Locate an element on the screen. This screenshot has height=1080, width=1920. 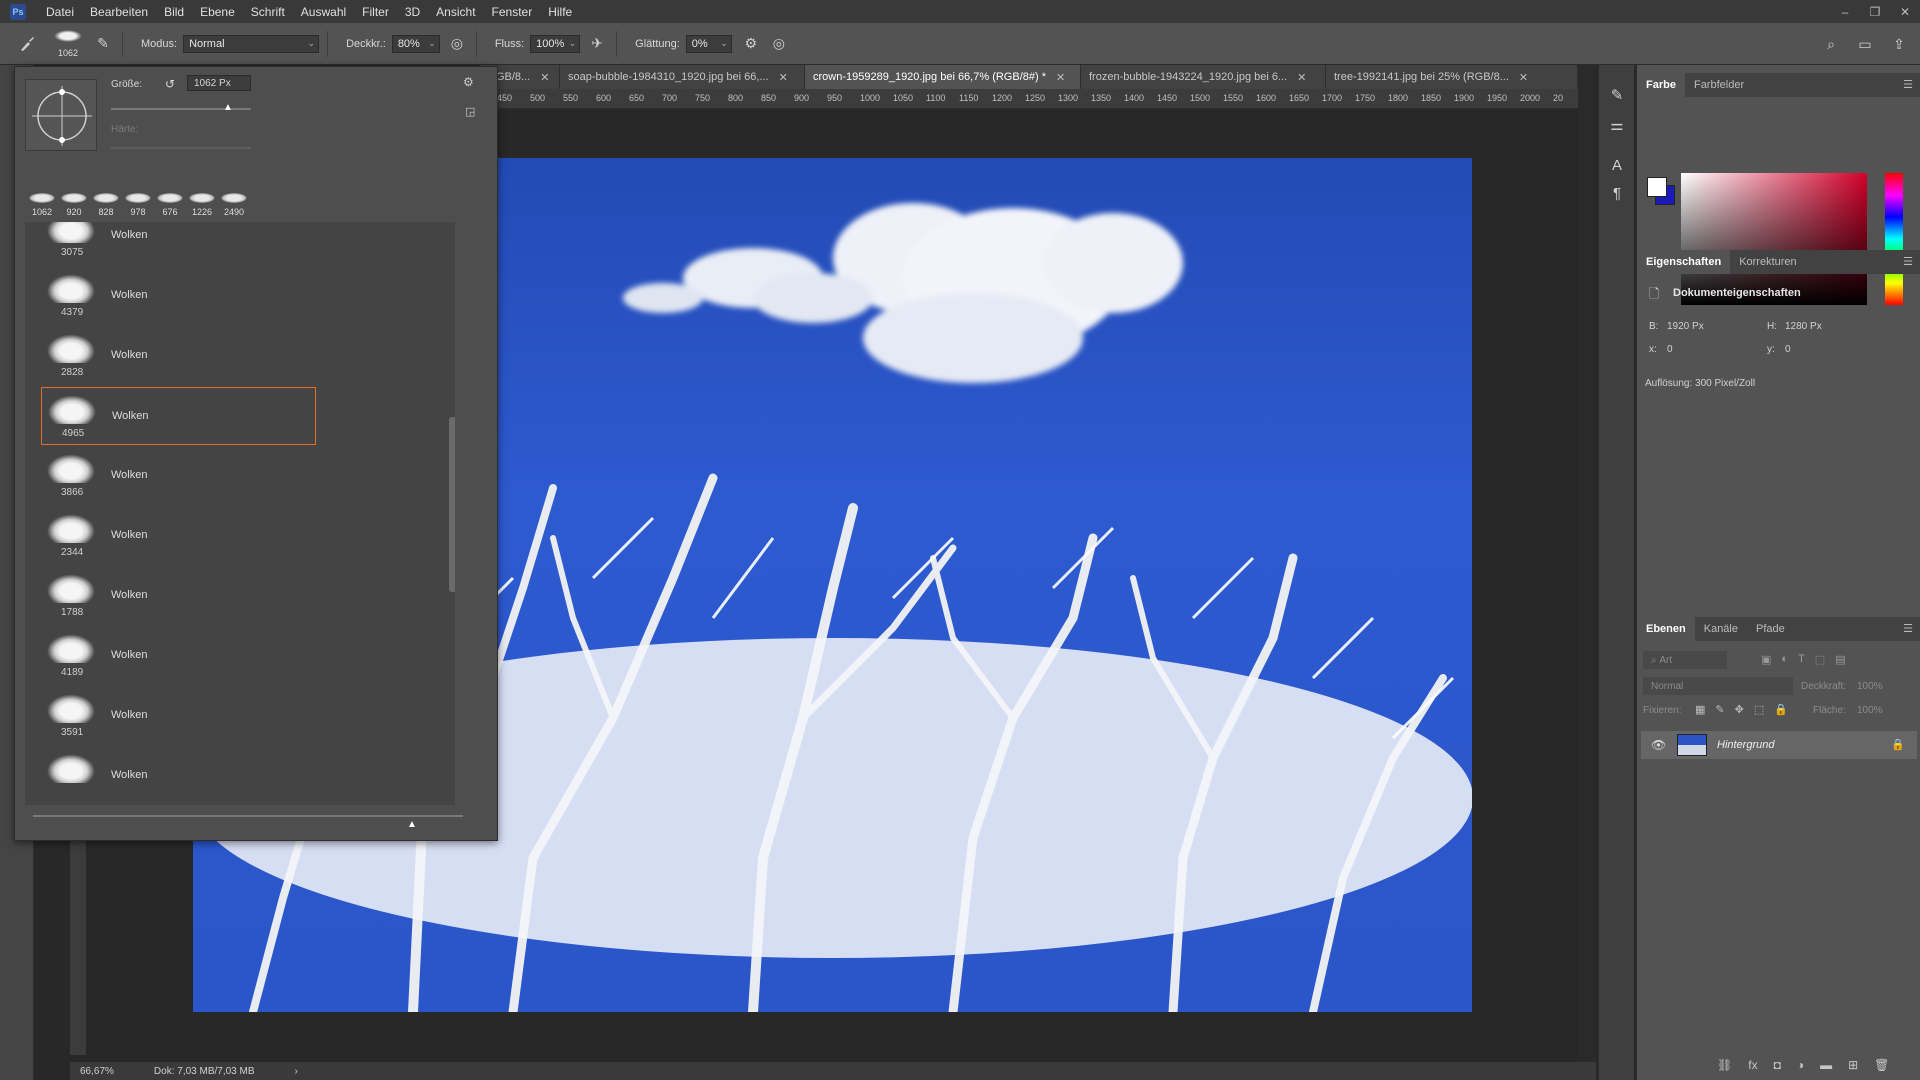
recent-brush-preset: 1062 is located at coordinates (42, 198).